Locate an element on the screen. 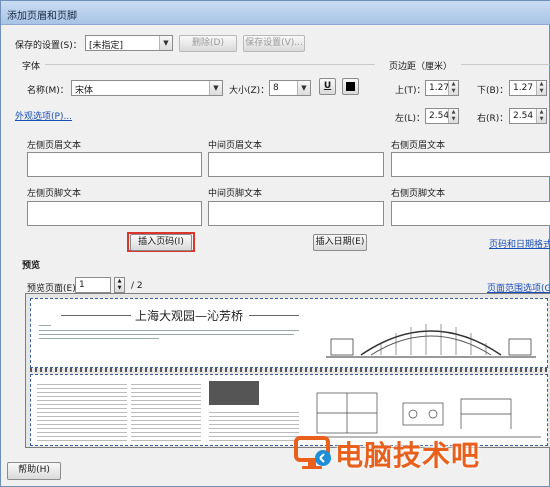 The height and width of the screenshot is (487, 550). right-footer-input is located at coordinates (470, 213).